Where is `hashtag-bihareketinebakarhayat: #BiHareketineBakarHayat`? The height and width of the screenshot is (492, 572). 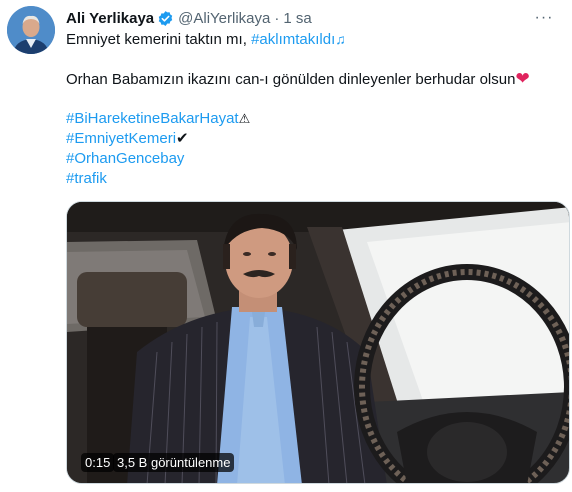
hashtag-bihareketinebakarhayat: #BiHareketineBakarHayat is located at coordinates (152, 118).